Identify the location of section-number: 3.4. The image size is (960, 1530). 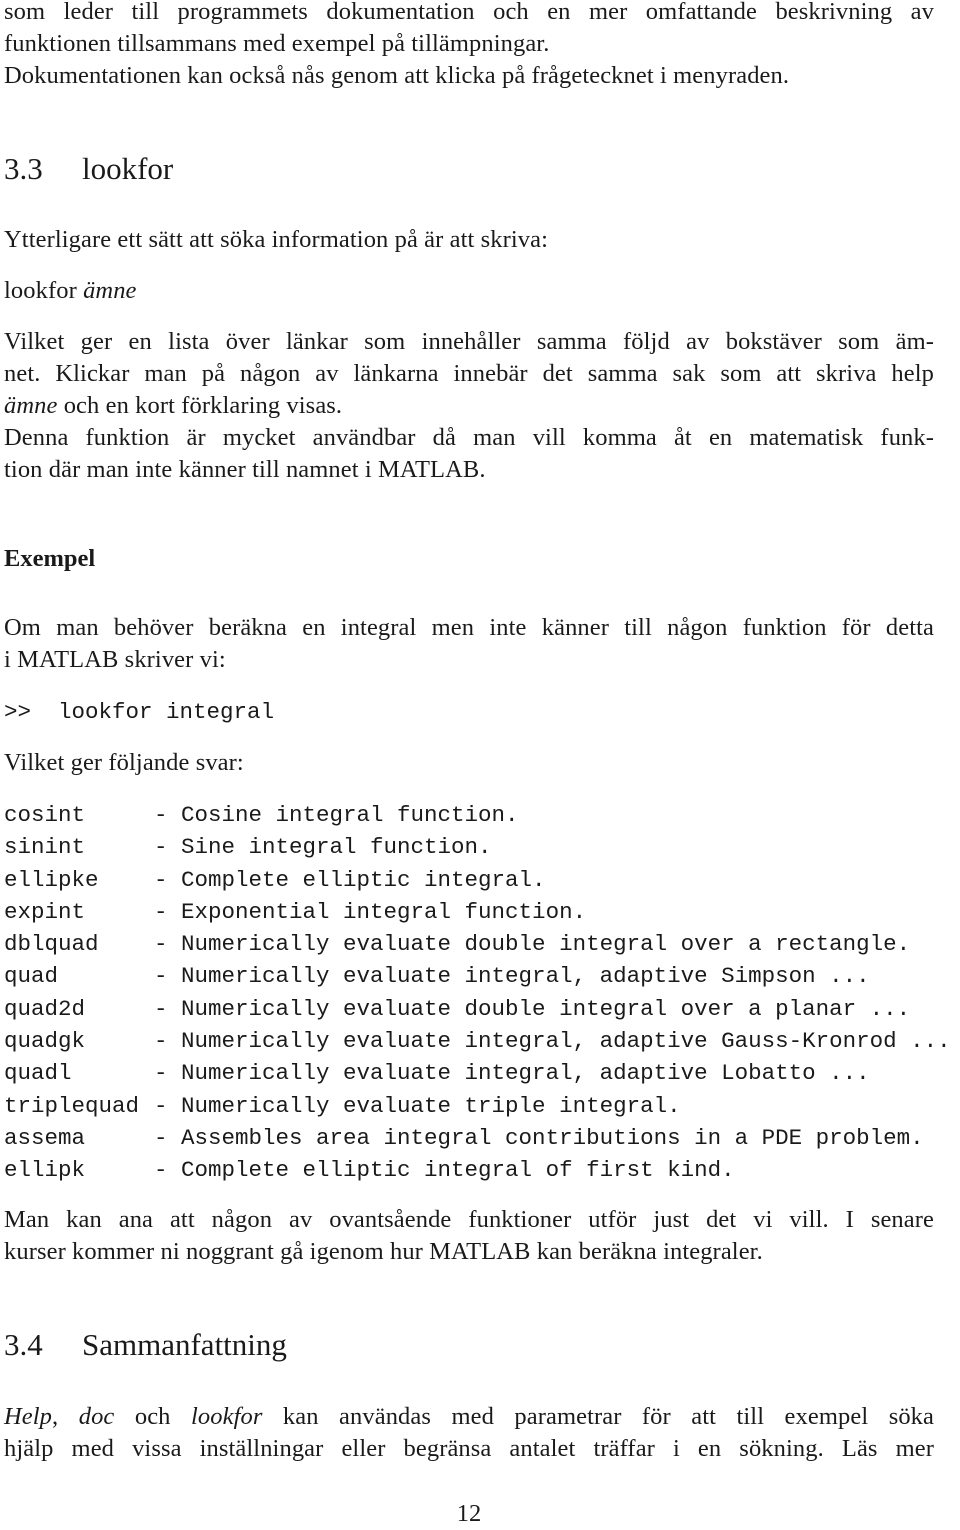
(23, 1344).